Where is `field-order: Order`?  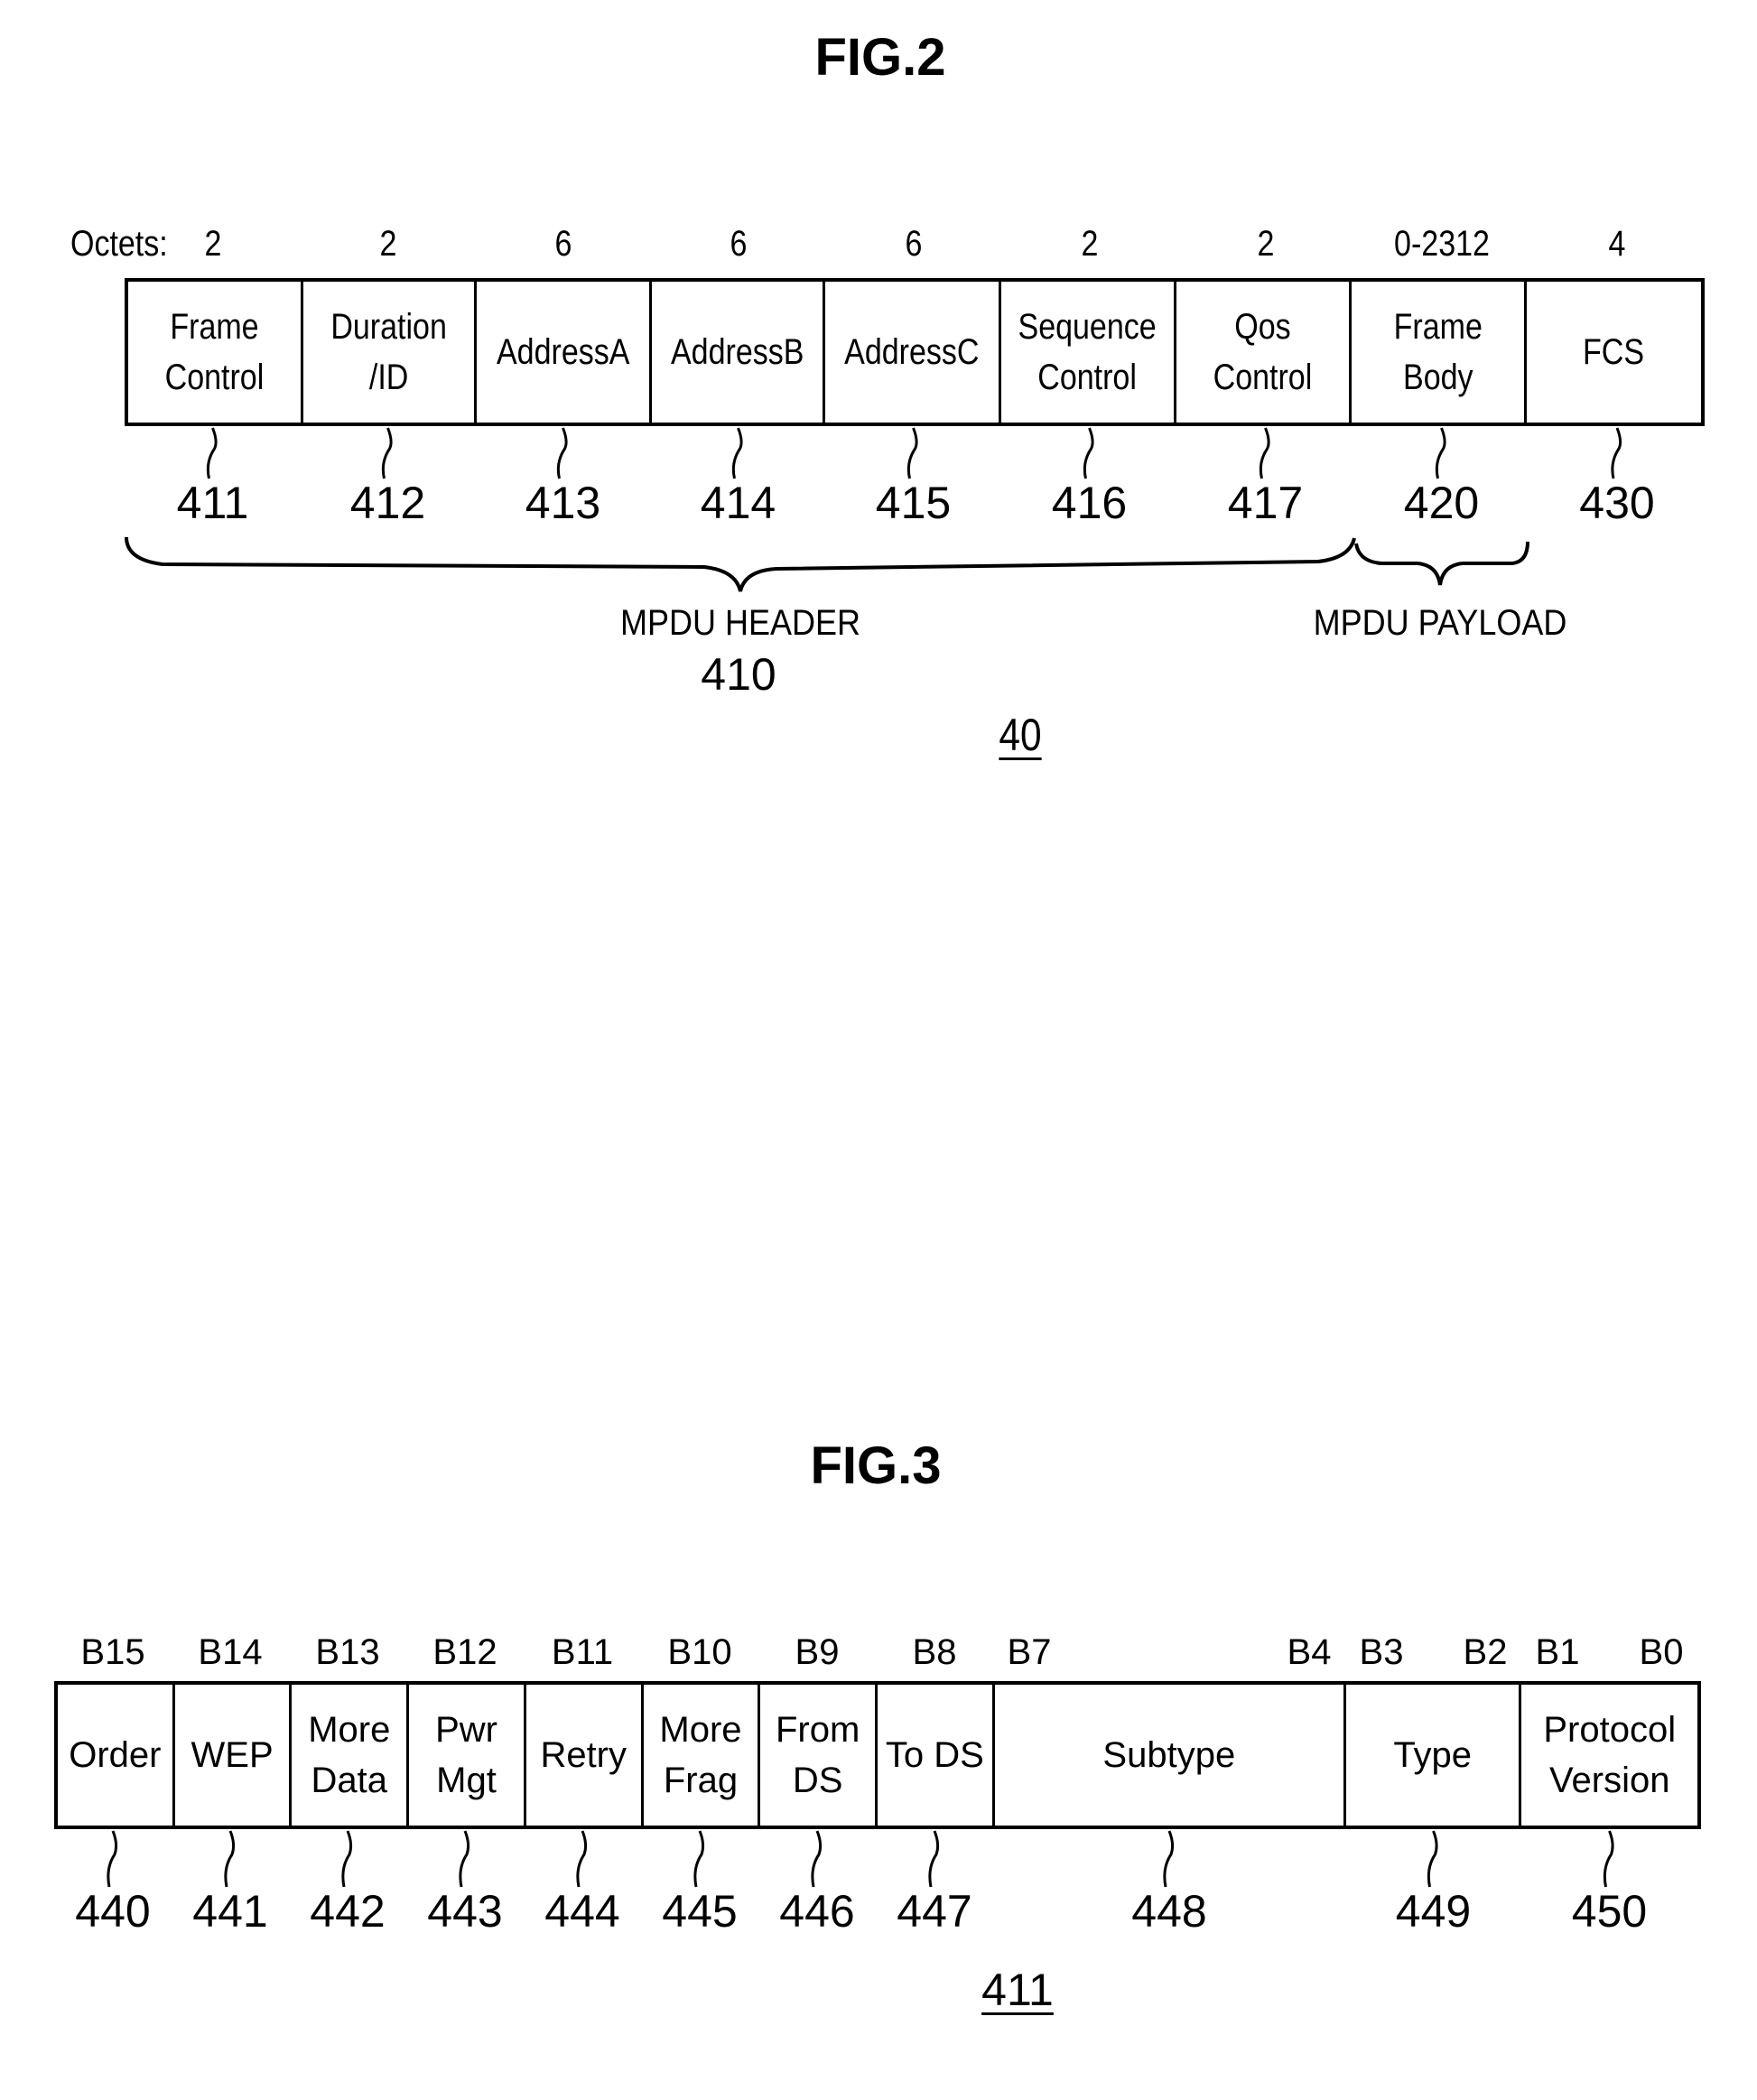
field-order: Order is located at coordinates (116, 1755).